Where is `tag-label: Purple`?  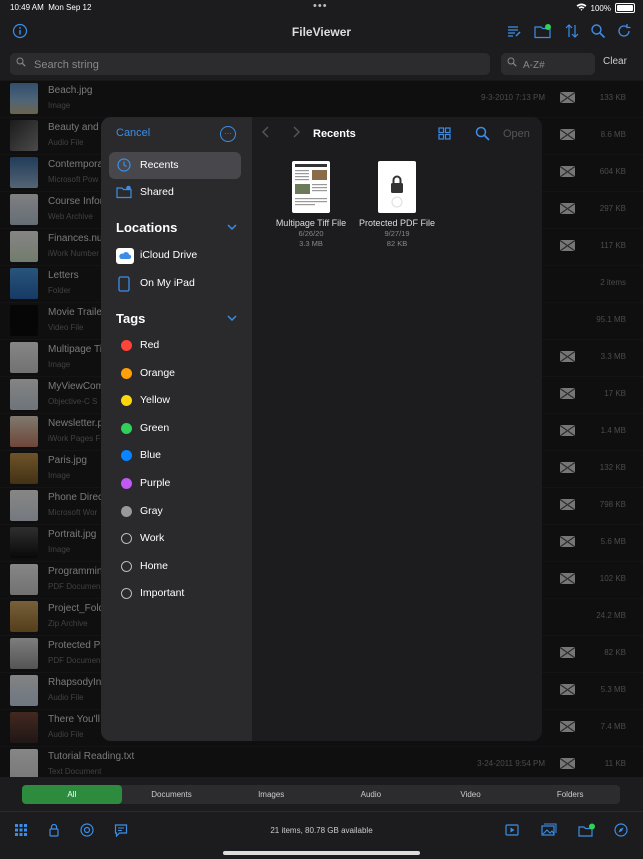 tag-label: Purple is located at coordinates (155, 483).